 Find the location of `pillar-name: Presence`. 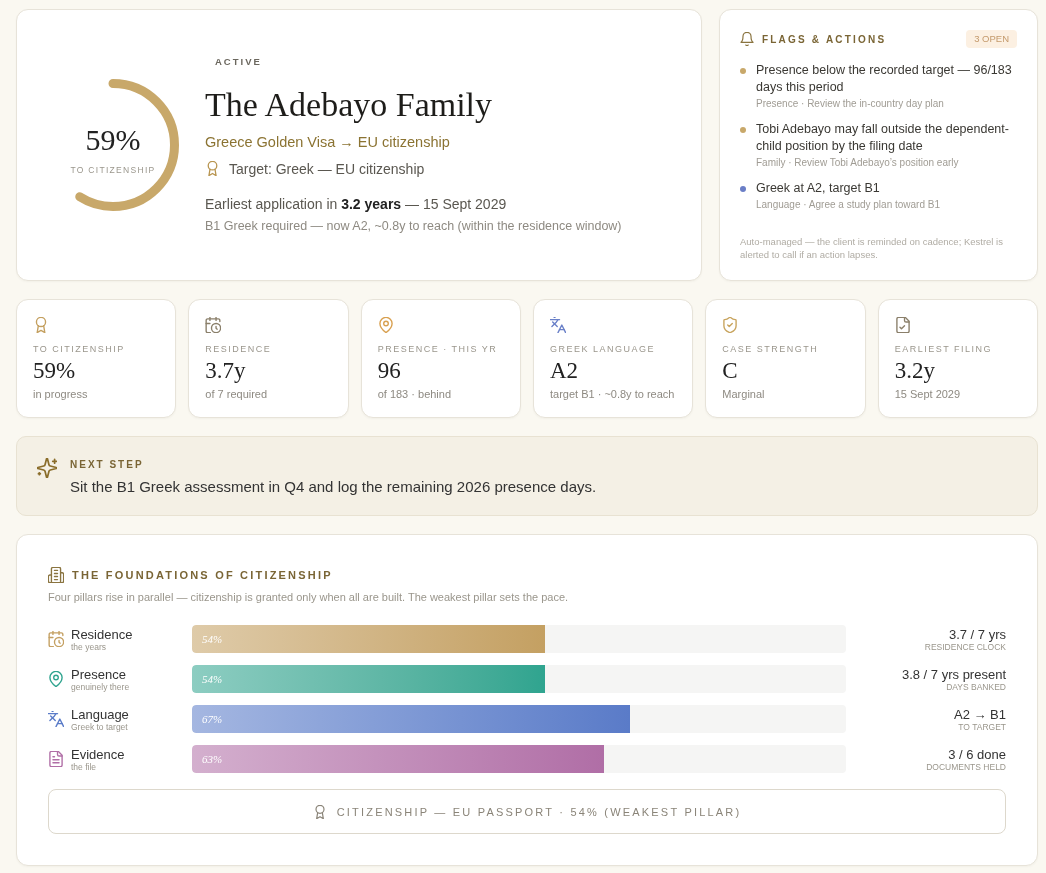

pillar-name: Presence is located at coordinates (99, 674).